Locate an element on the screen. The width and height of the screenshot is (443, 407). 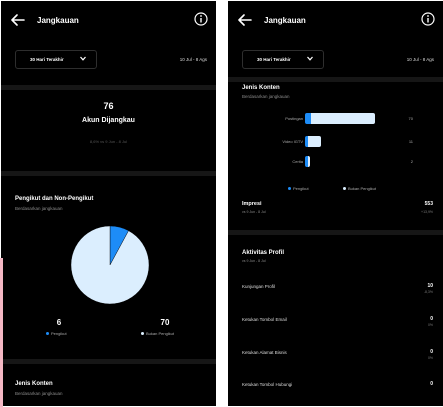
accounts-reached-value: 76 is located at coordinates (108, 106).